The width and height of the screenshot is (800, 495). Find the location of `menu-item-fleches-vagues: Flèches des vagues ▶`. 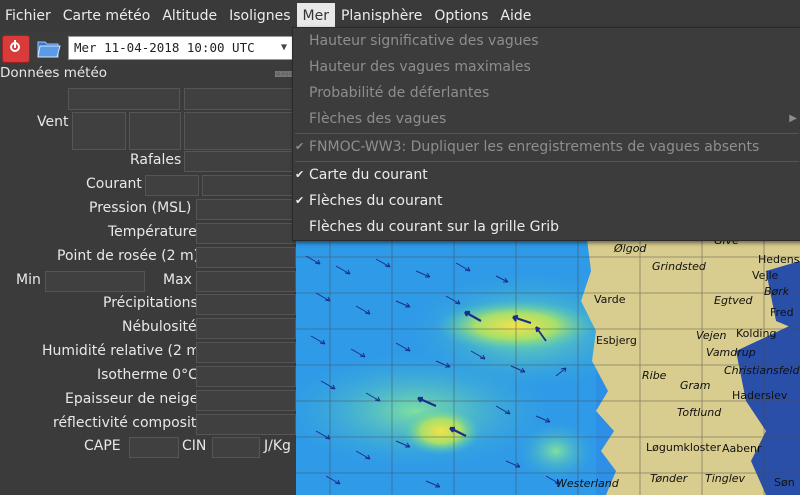

menu-item-fleches-vagues: Flèches des vagues ▶ is located at coordinates (546, 119).